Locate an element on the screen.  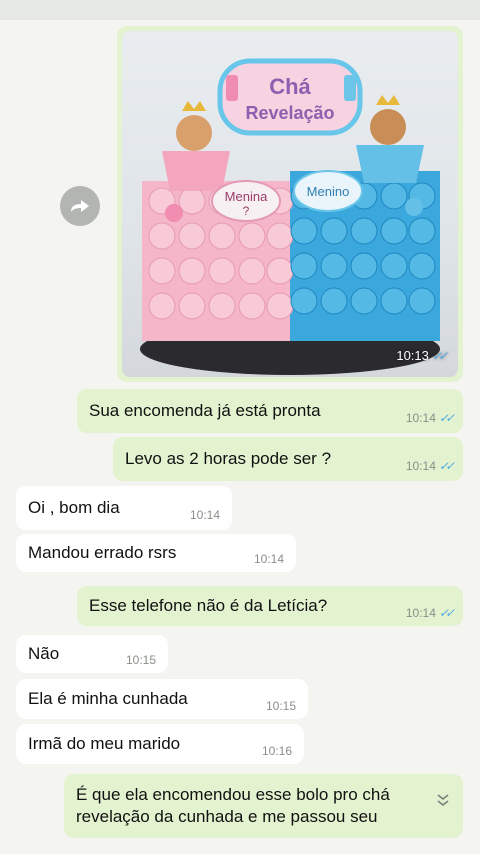
message-text: Ela é minha cunhada is located at coordinates (108, 698).